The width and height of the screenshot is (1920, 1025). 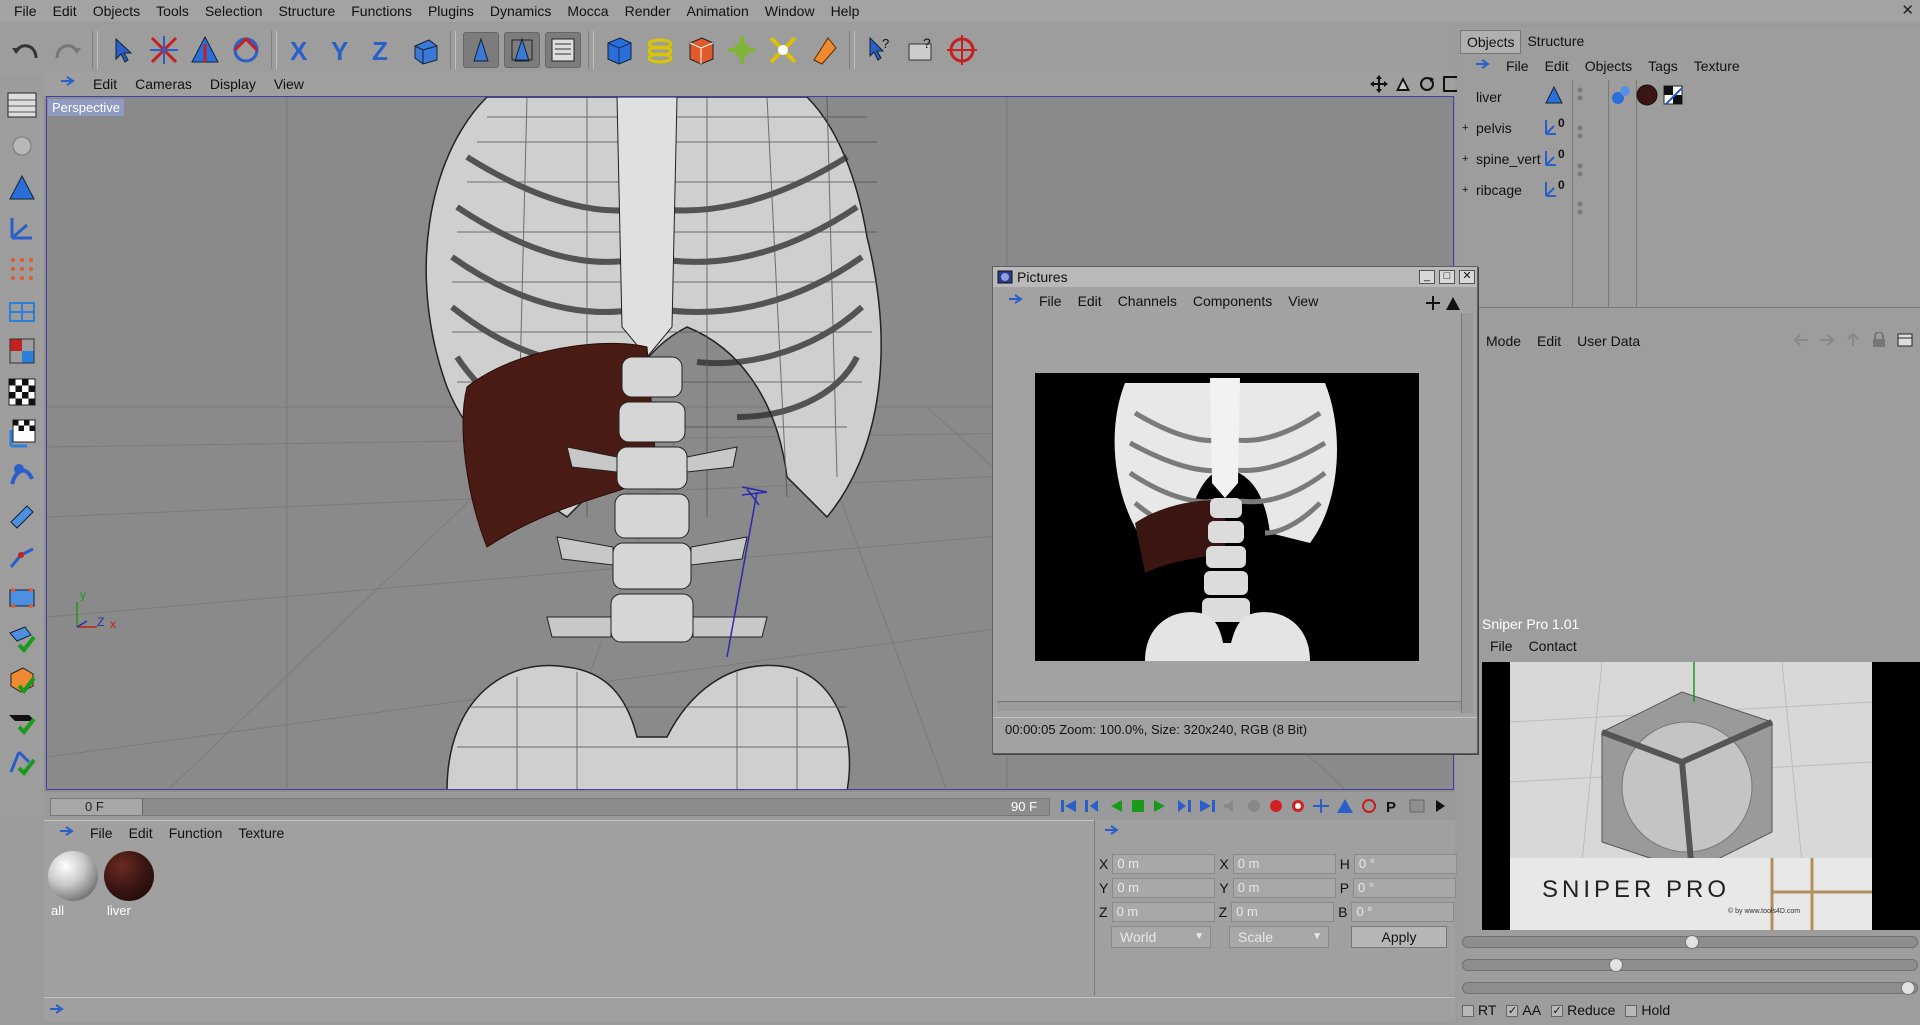 I want to click on object-pin-icon, so click(x=1482, y=66).